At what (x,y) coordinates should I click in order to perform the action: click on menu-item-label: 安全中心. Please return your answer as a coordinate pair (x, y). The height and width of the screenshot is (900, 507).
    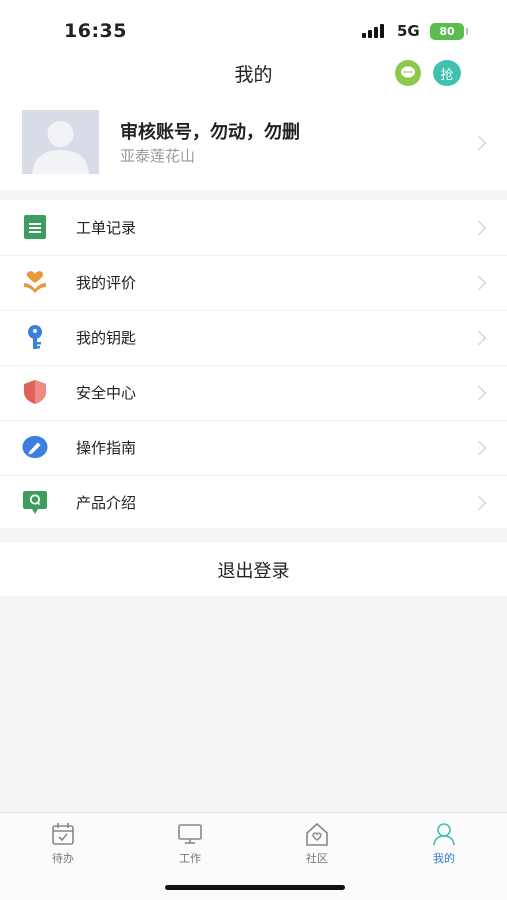
    Looking at the image, I should click on (106, 393).